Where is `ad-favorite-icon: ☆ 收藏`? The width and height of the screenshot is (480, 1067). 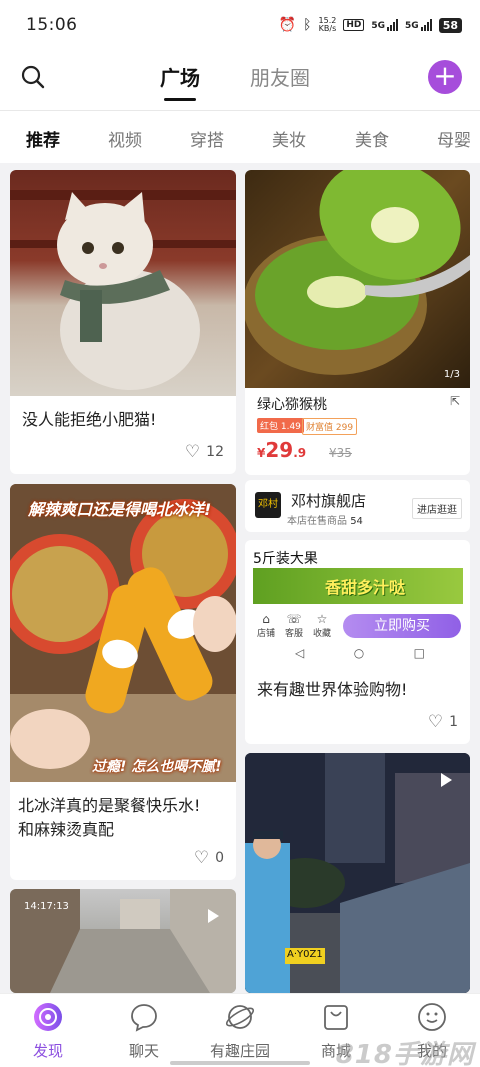
ad-favorite-icon: ☆ 收藏 is located at coordinates (322, 625).